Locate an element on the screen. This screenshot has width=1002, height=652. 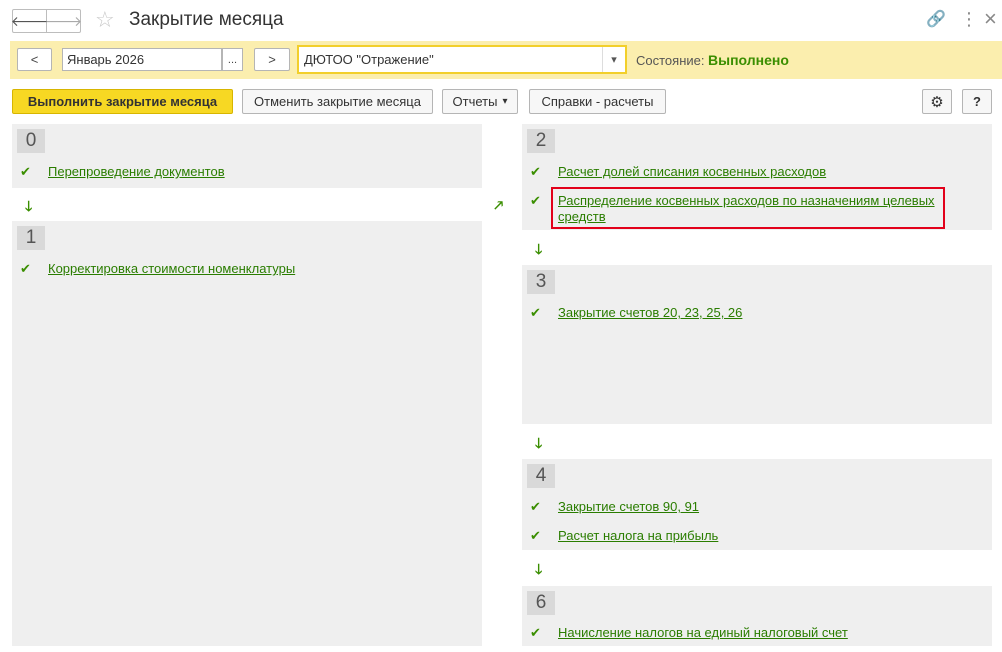
forward-button: 🡒 is located at coordinates (63, 21).